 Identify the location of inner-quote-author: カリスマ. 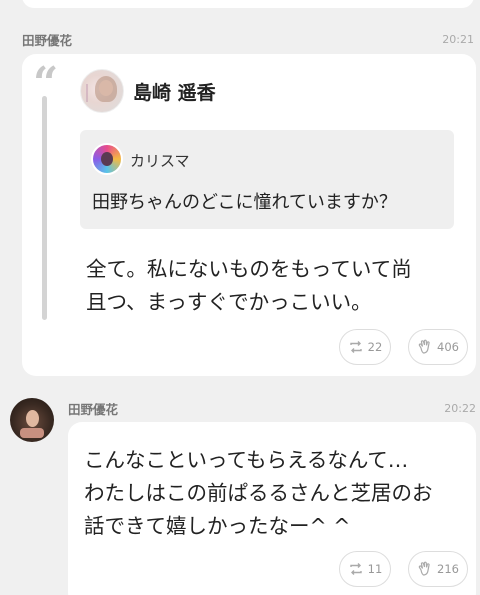
(160, 160).